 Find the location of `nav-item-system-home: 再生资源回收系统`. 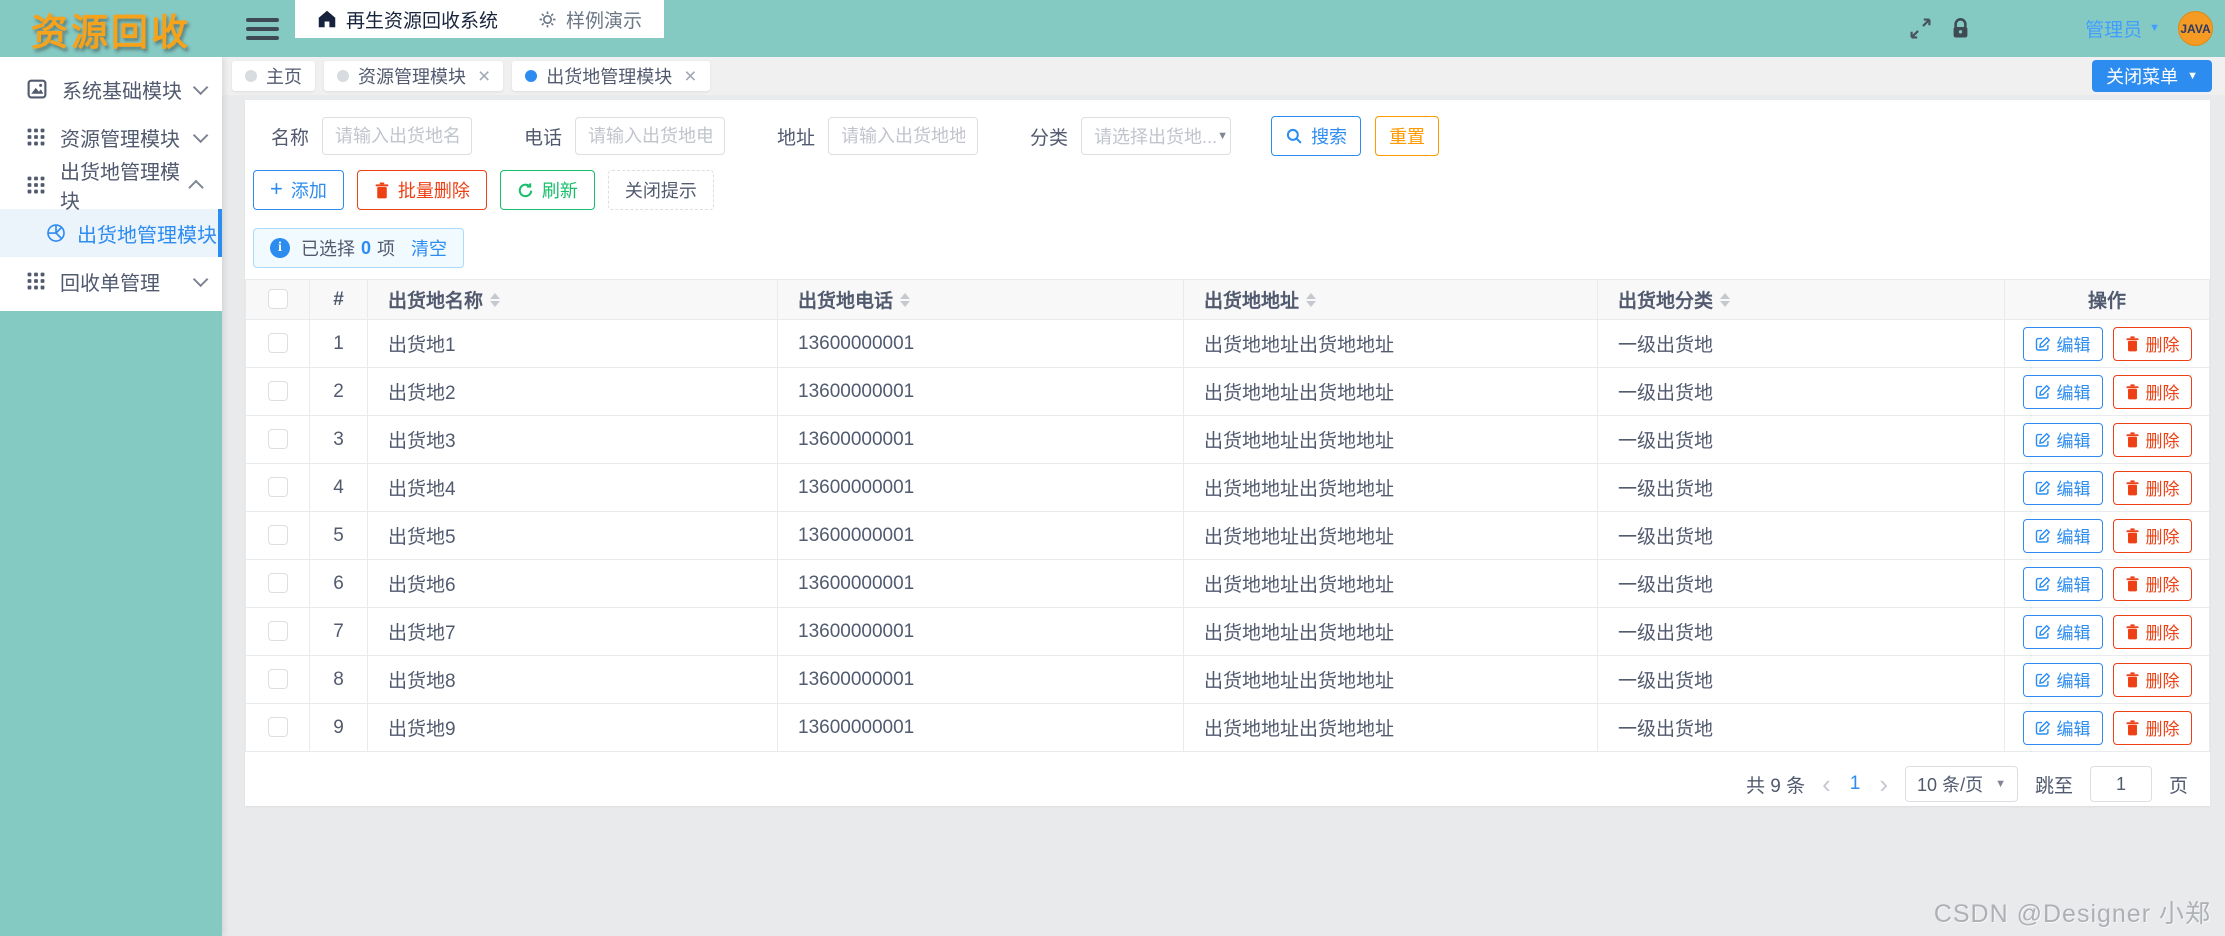

nav-item-system-home: 再生资源回收系统 is located at coordinates (407, 19).